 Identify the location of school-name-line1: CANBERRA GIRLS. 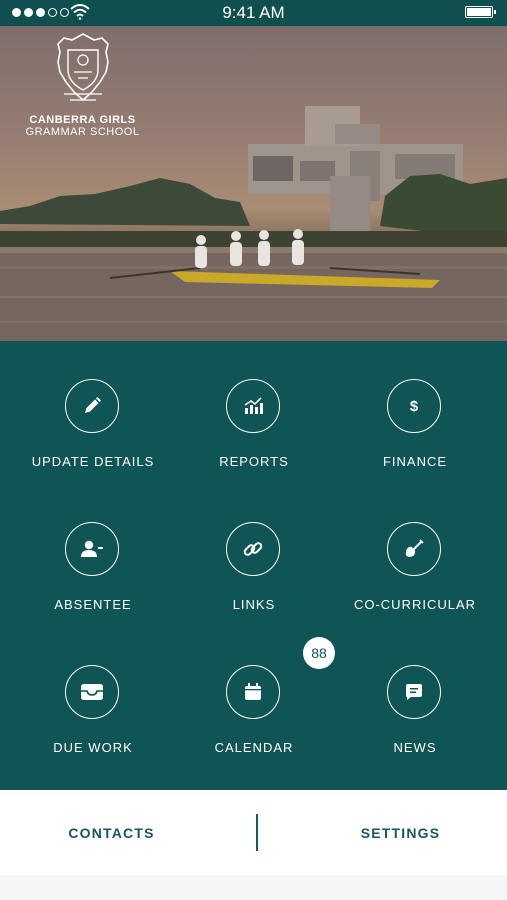
(82, 120).